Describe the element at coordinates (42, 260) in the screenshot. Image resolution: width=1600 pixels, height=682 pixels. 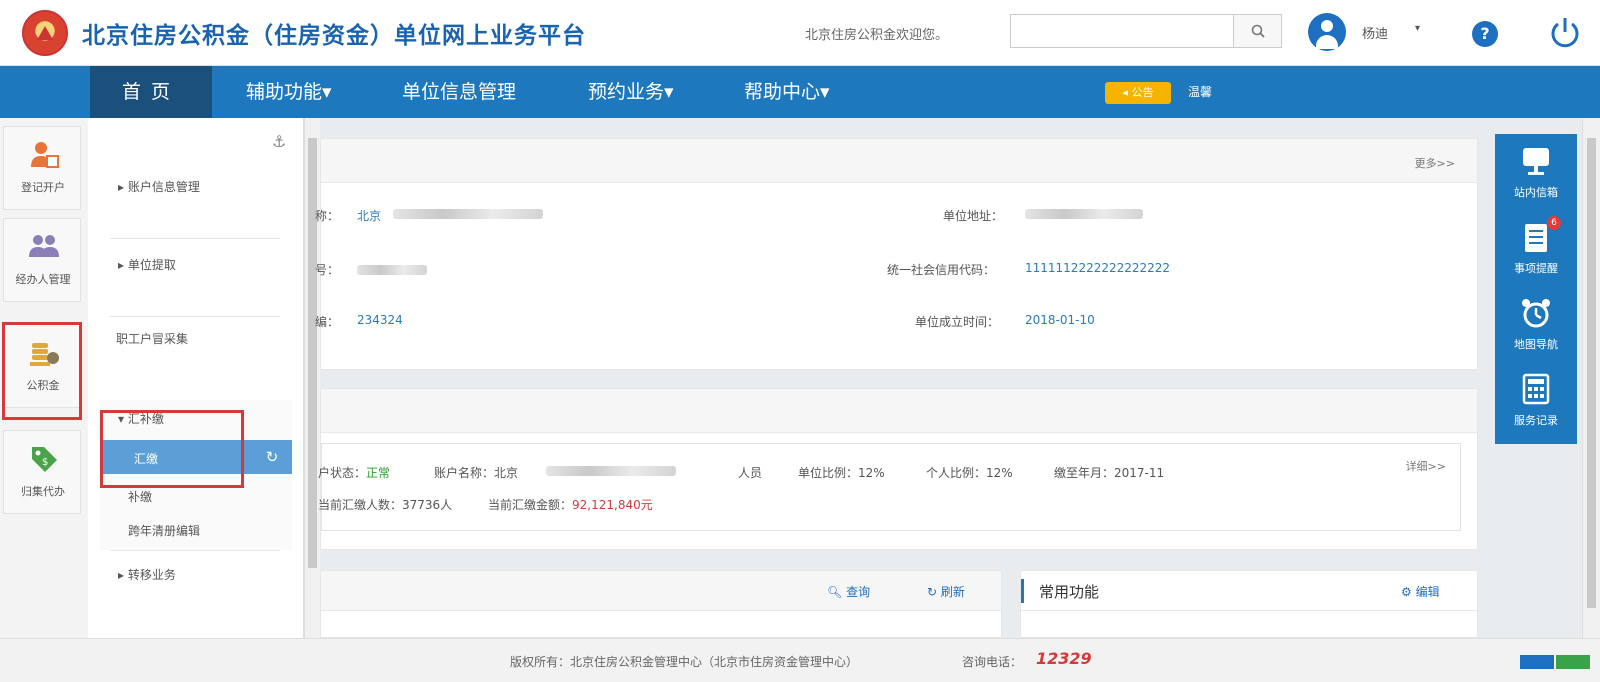
I see `leftbar-item-operator: 经办人管理` at that location.